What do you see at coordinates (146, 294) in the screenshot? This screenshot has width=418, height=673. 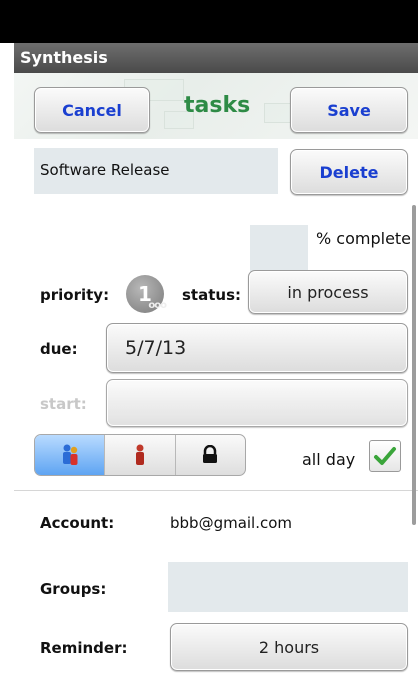 I see `priority-icon: 1 ooo` at bounding box center [146, 294].